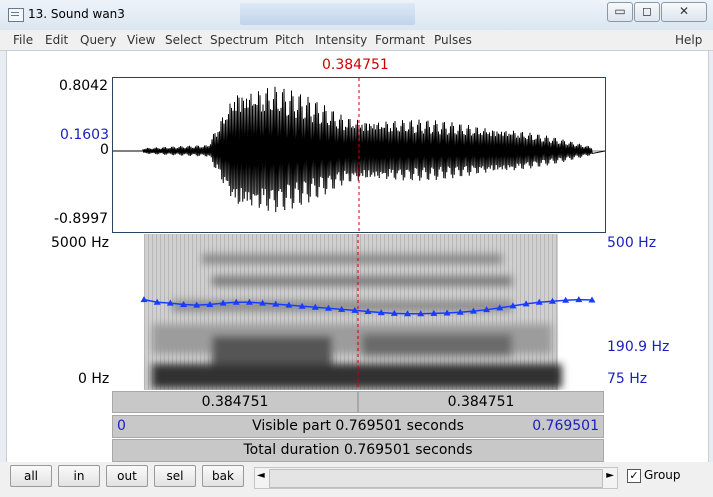  I want to click on scroll-left-arrow-icon: ◄, so click(261, 475).